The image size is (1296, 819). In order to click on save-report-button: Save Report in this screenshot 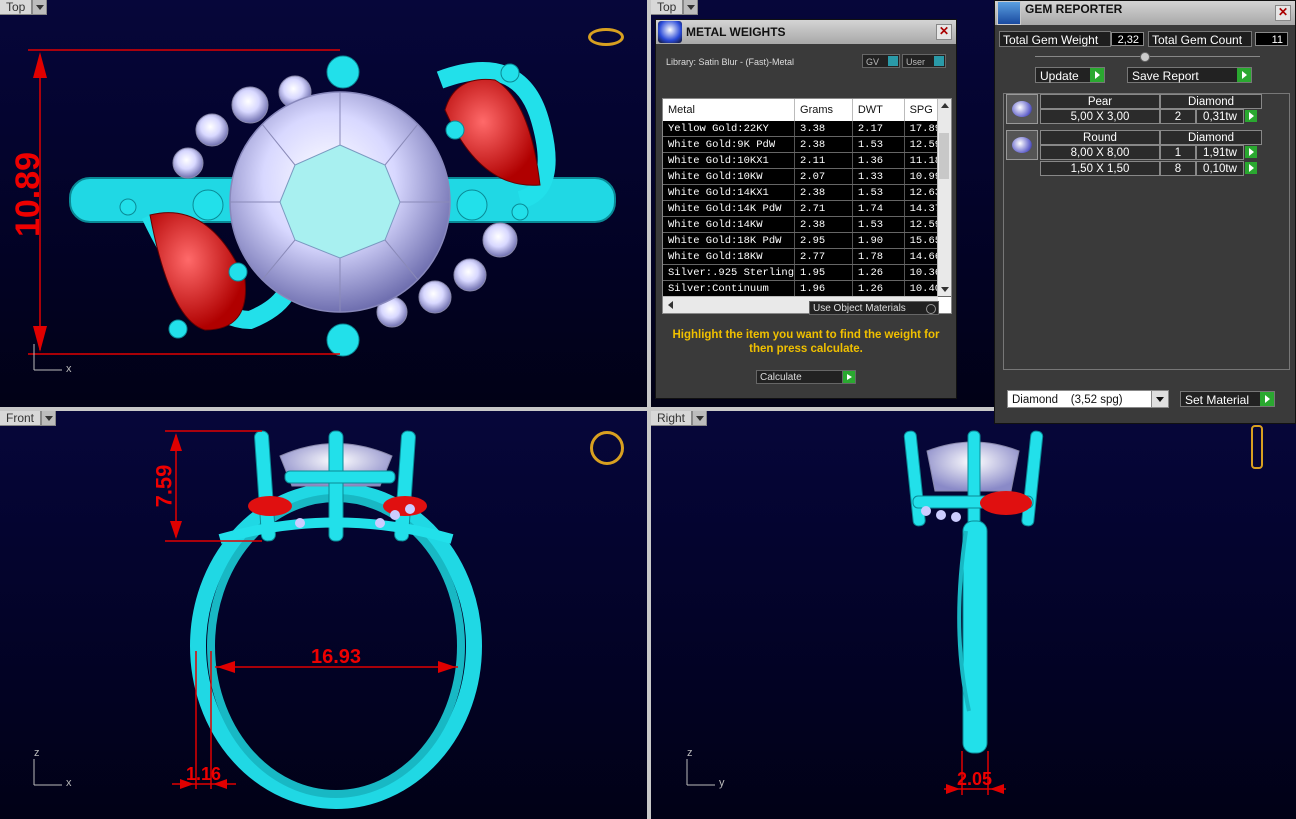, I will do `click(1189, 75)`.